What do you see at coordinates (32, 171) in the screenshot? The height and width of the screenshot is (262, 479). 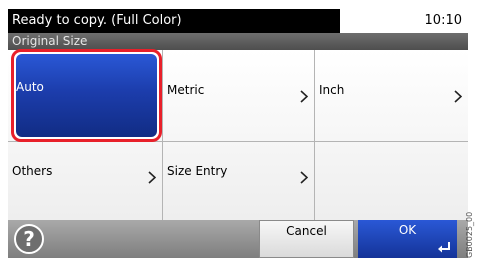 I see `others-label: Others` at bounding box center [32, 171].